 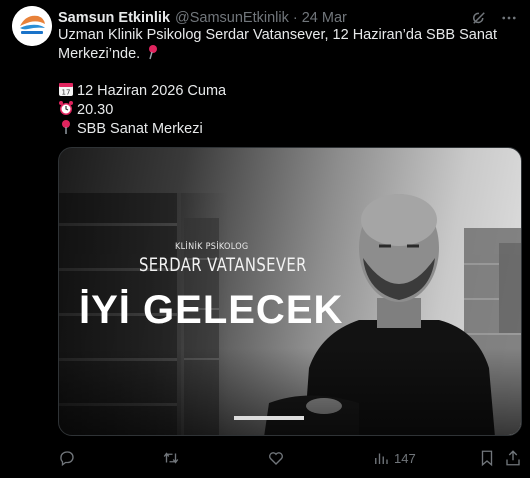 I want to click on alarm-clock-icon, so click(x=66, y=108).